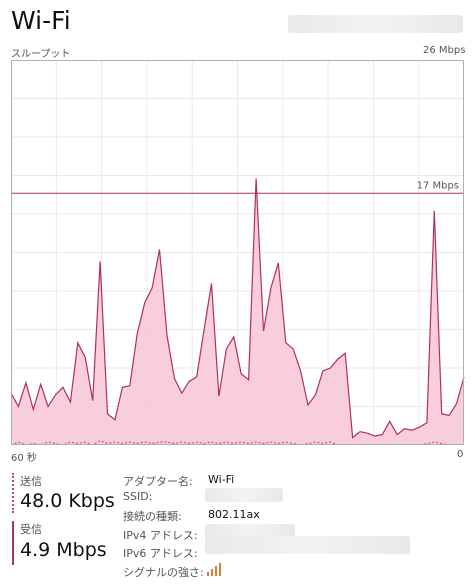  I want to click on reference-line-label: 17 Mbps, so click(438, 185).